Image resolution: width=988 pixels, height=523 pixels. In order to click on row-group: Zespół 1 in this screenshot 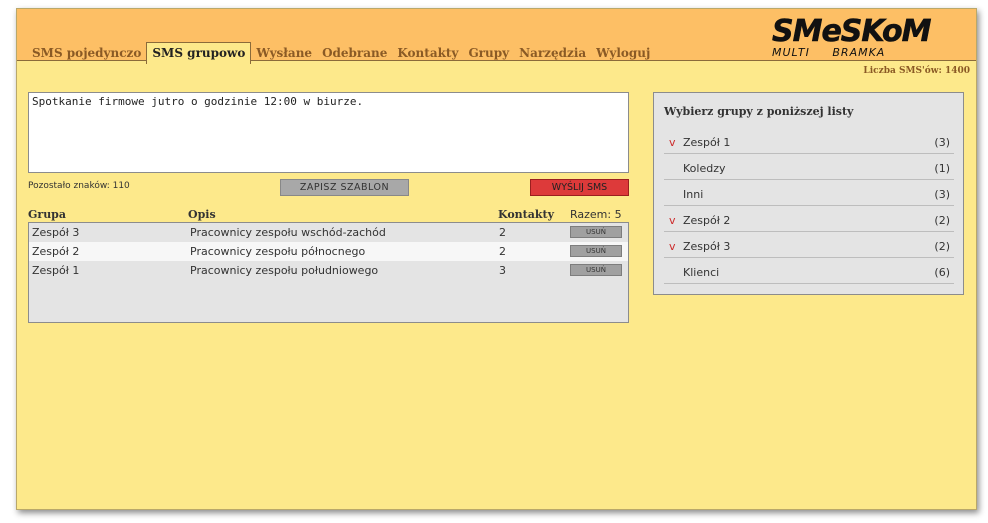, I will do `click(56, 270)`.